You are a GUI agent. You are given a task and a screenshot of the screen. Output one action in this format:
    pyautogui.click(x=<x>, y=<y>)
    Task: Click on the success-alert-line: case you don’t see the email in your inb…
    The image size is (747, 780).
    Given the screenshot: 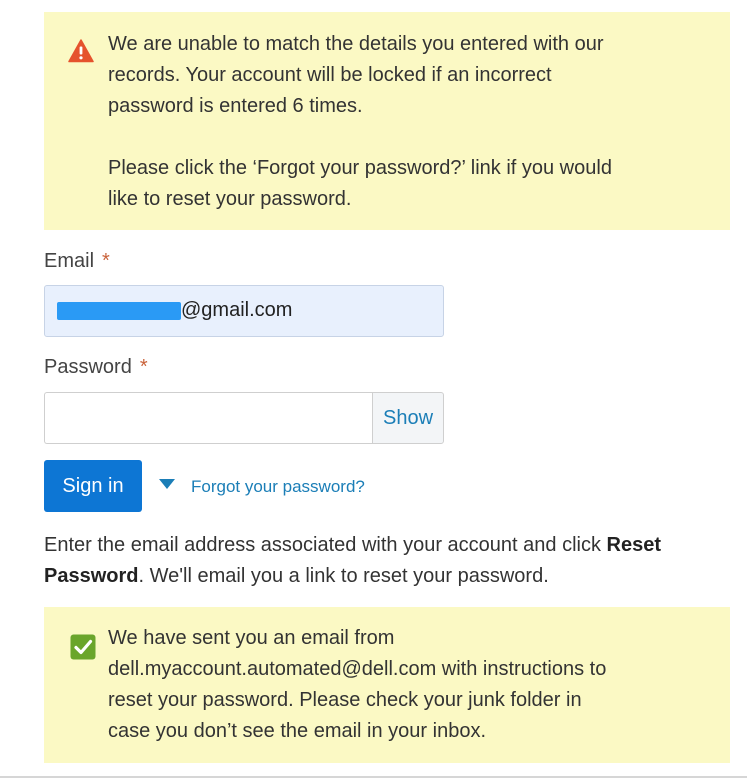 What is the action you would take?
    pyautogui.click(x=297, y=731)
    